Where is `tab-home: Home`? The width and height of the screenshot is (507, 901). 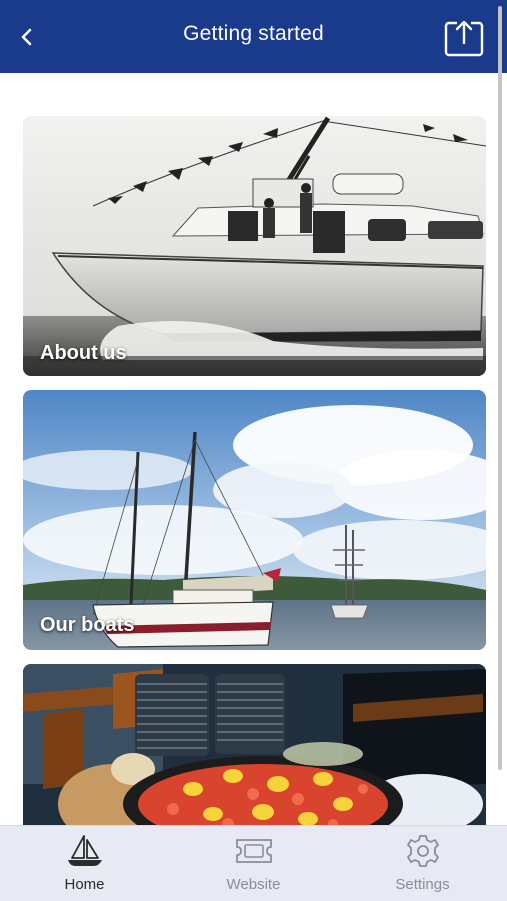
tab-home: Home is located at coordinates (84, 863).